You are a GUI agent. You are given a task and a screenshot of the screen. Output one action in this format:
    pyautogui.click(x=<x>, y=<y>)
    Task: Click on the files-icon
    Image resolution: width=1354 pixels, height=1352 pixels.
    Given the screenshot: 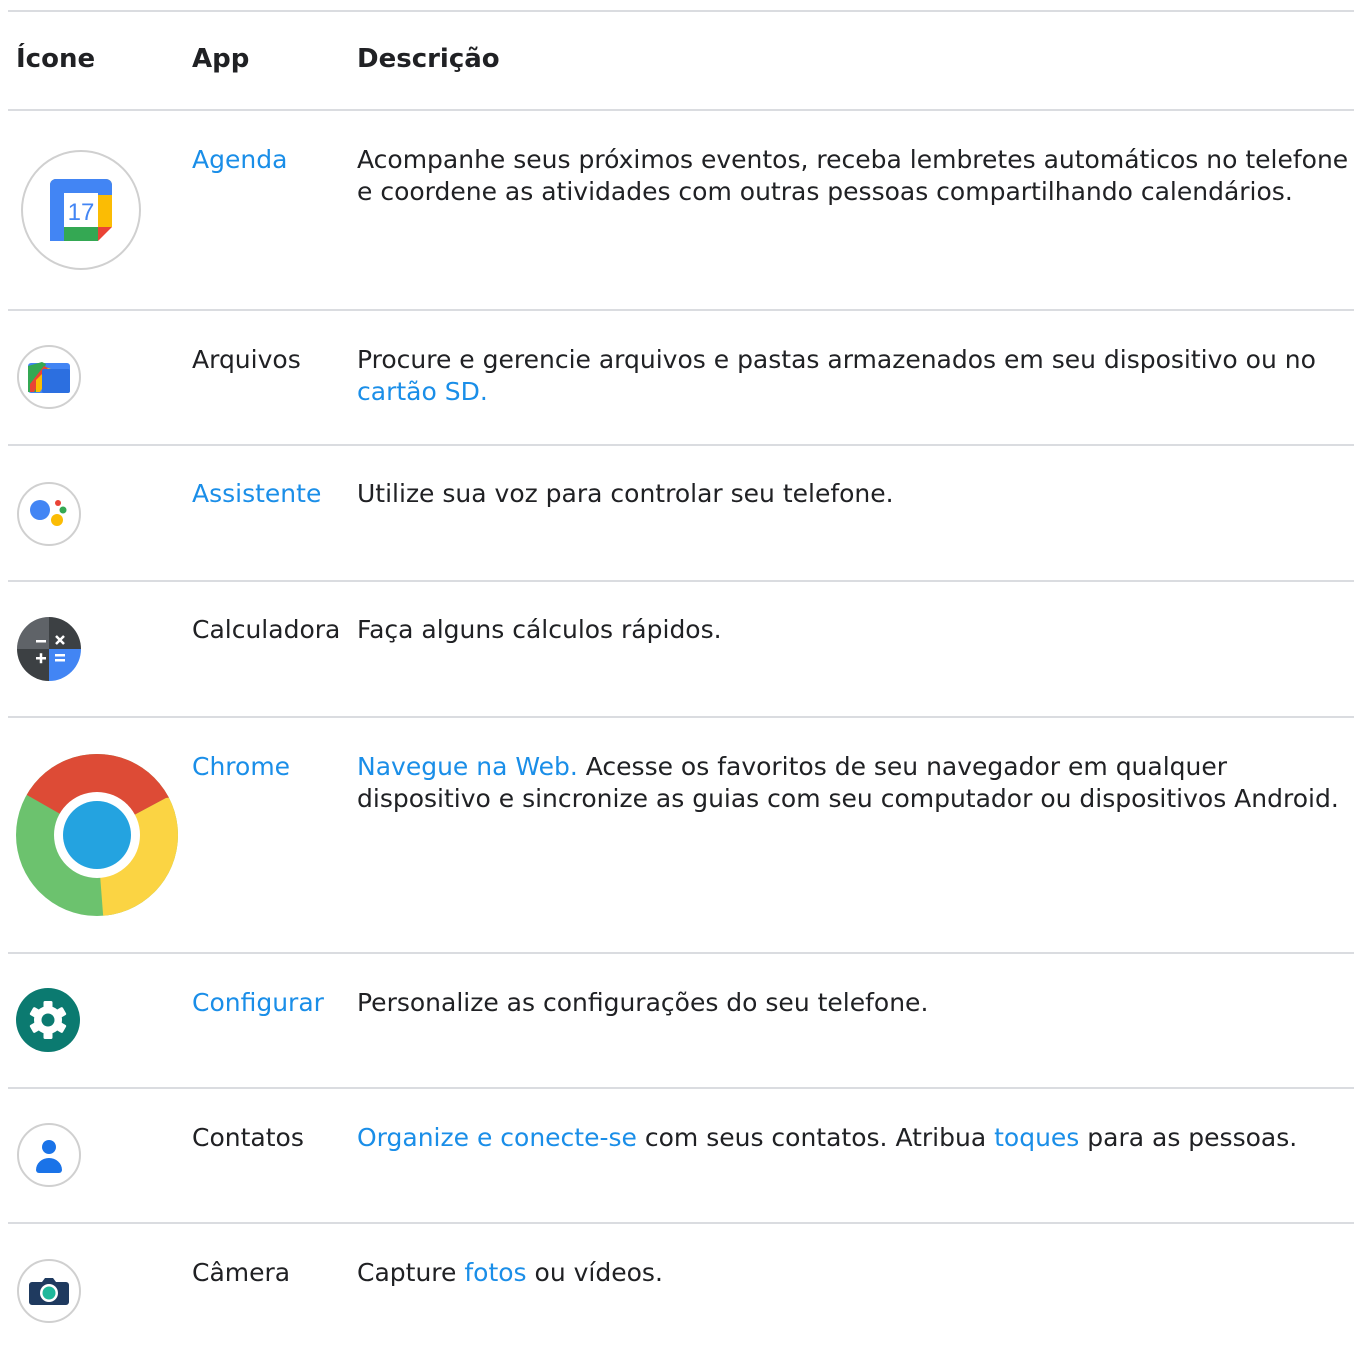 What is the action you would take?
    pyautogui.click(x=49, y=377)
    